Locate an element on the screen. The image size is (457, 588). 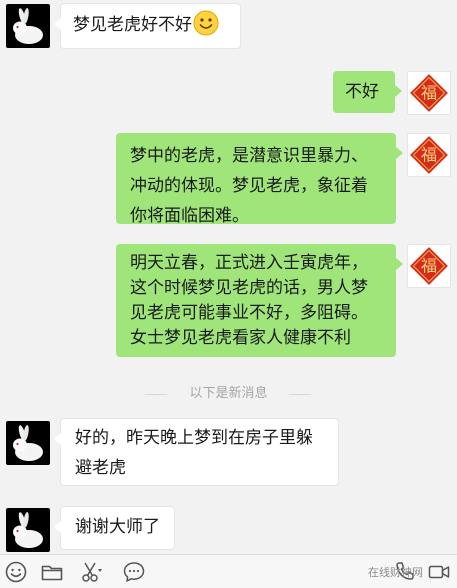
message-text: 梦见老虎好不好 is located at coordinates (132, 25).